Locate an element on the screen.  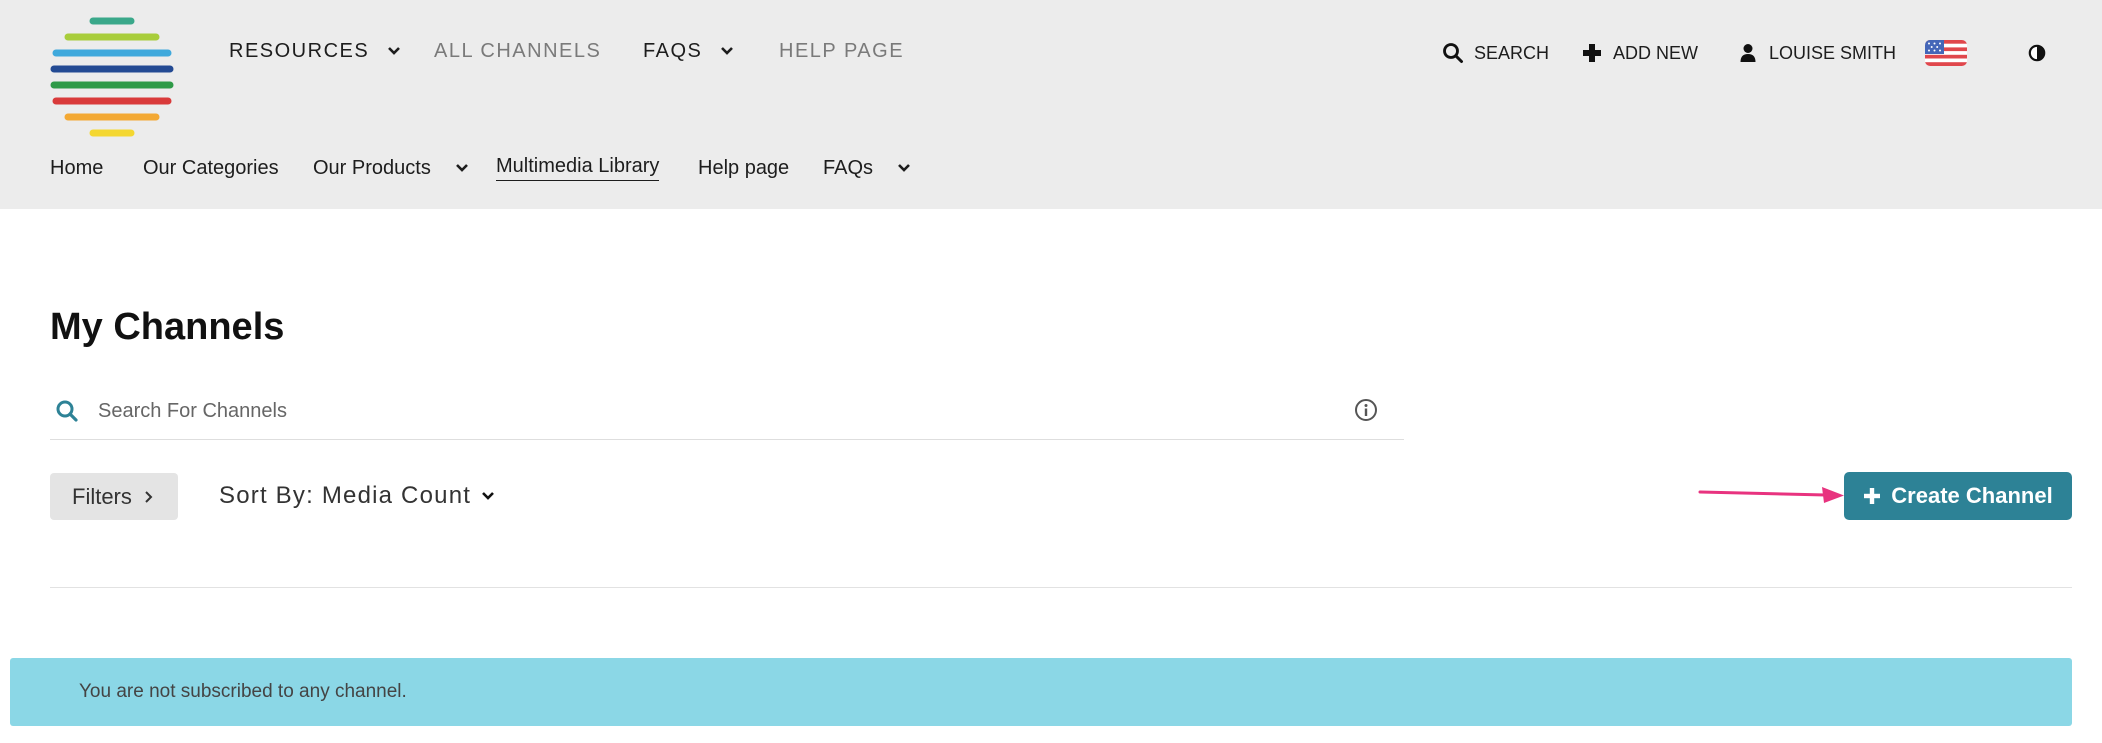
nav-help-page: HELP PAGE is located at coordinates (841, 51).